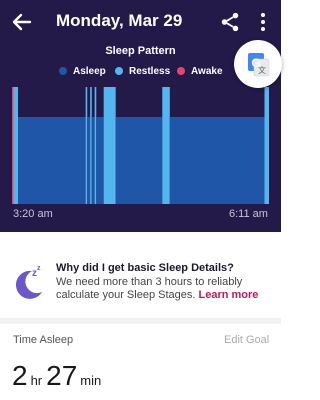 This screenshot has width=320, height=400. I want to click on legend-dot-awake, so click(181, 71).